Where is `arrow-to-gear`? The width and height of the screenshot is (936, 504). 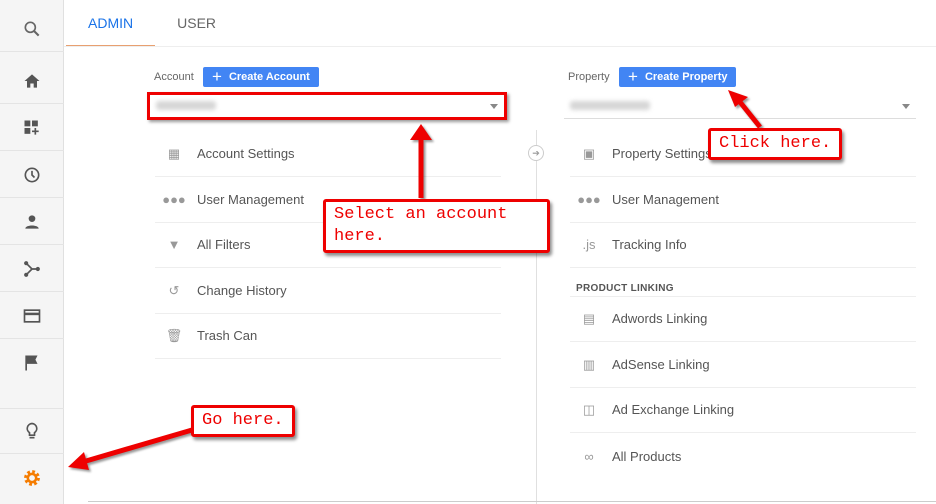 arrow-to-gear is located at coordinates (139, 445).